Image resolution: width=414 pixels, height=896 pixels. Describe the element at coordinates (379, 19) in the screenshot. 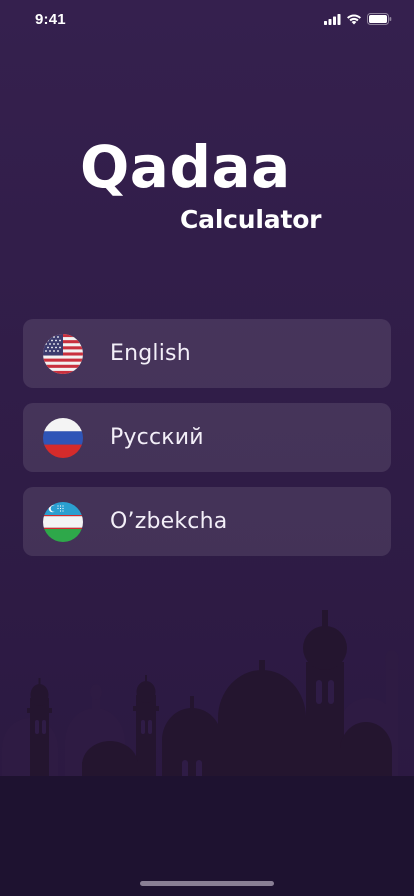

I see `battery-icon` at that location.